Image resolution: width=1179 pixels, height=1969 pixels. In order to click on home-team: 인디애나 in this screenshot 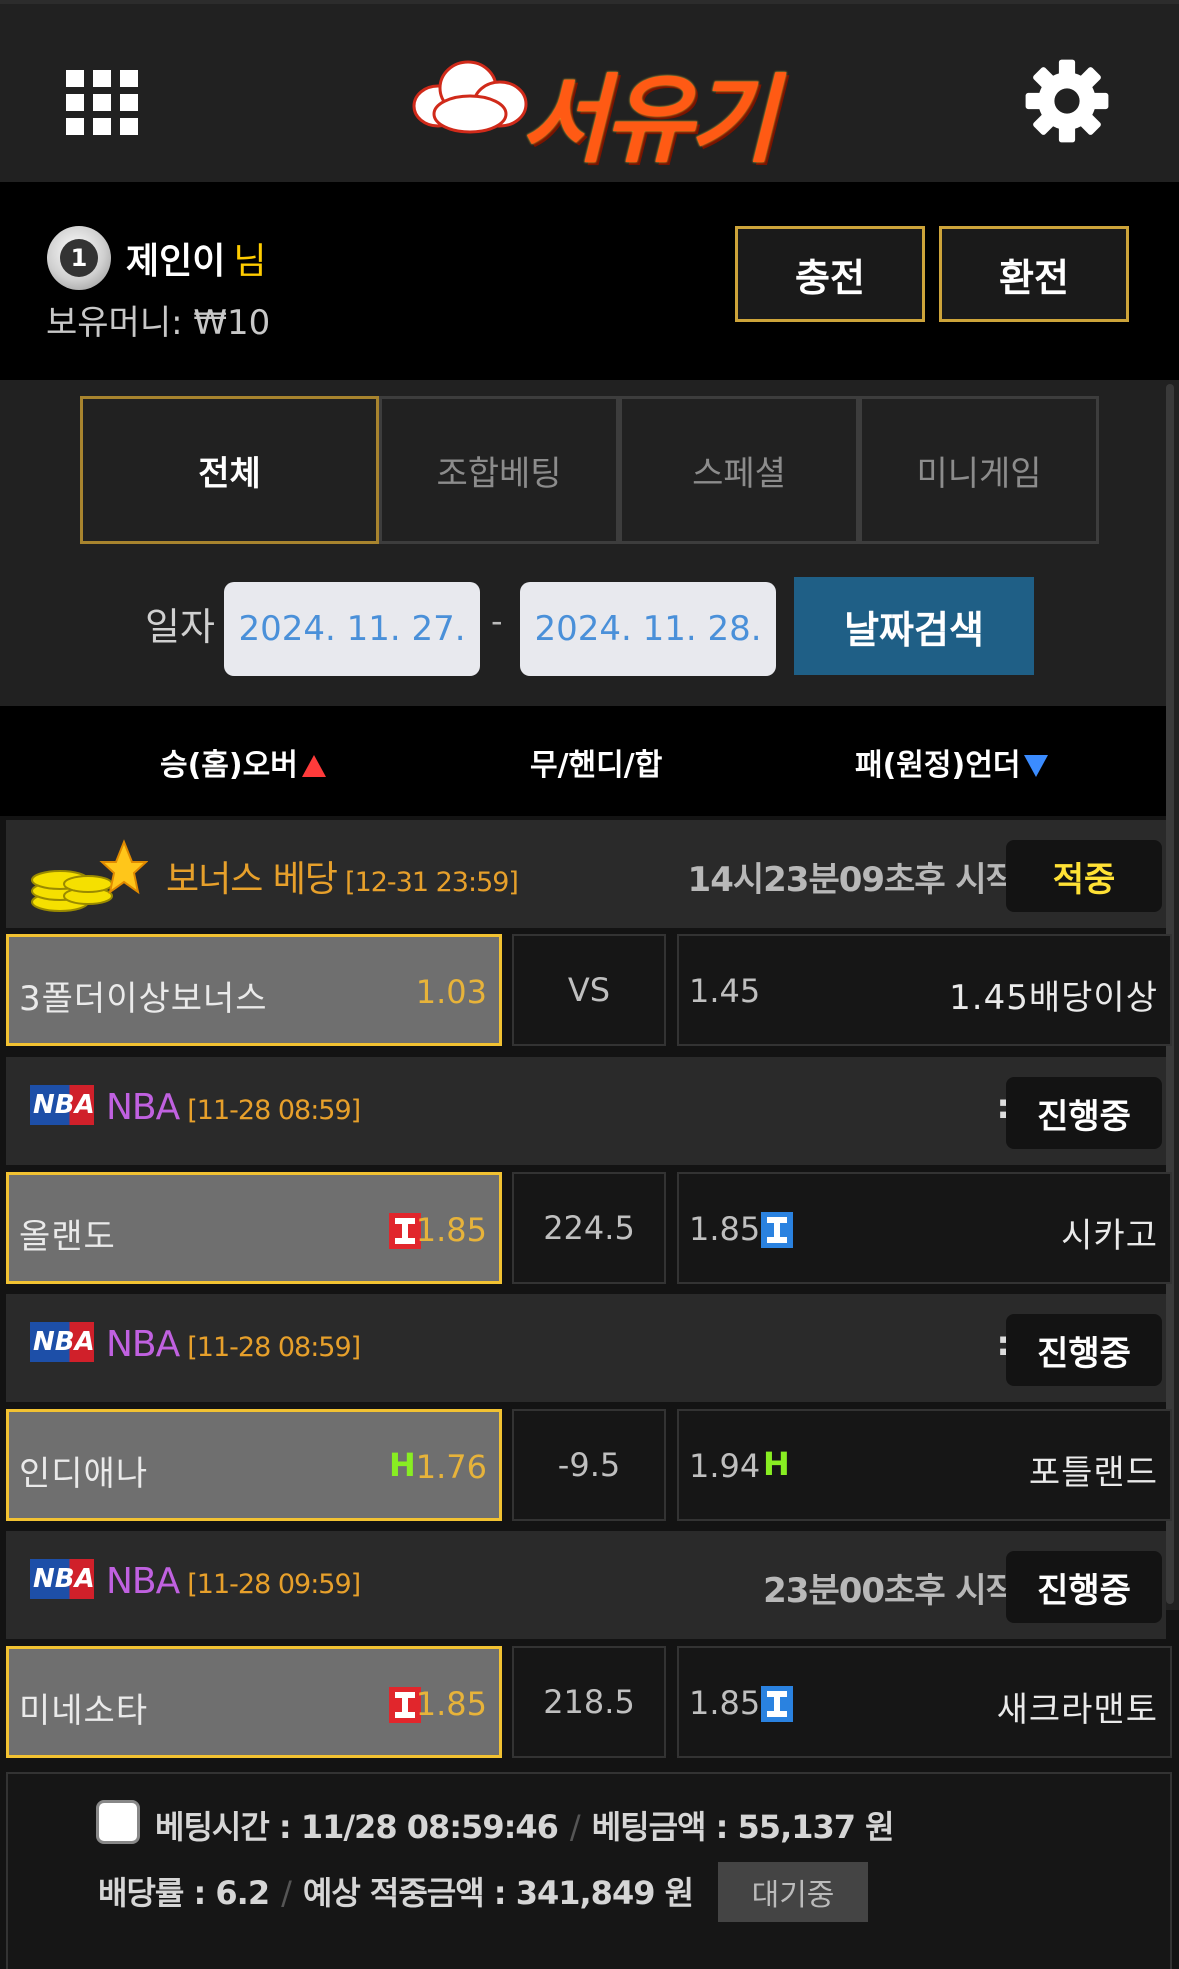, I will do `click(84, 1474)`.